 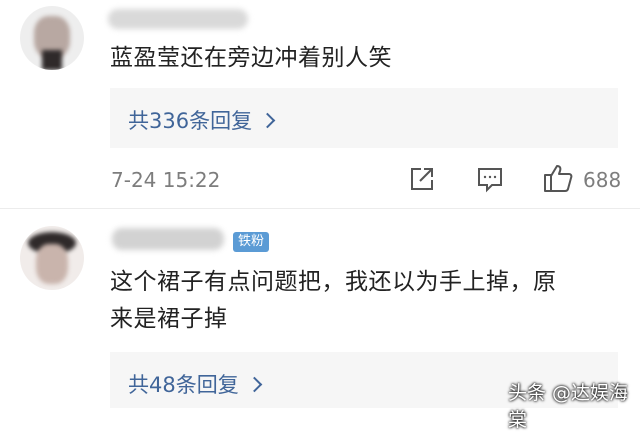 I want to click on fan-badge: 铁粉, so click(x=251, y=242).